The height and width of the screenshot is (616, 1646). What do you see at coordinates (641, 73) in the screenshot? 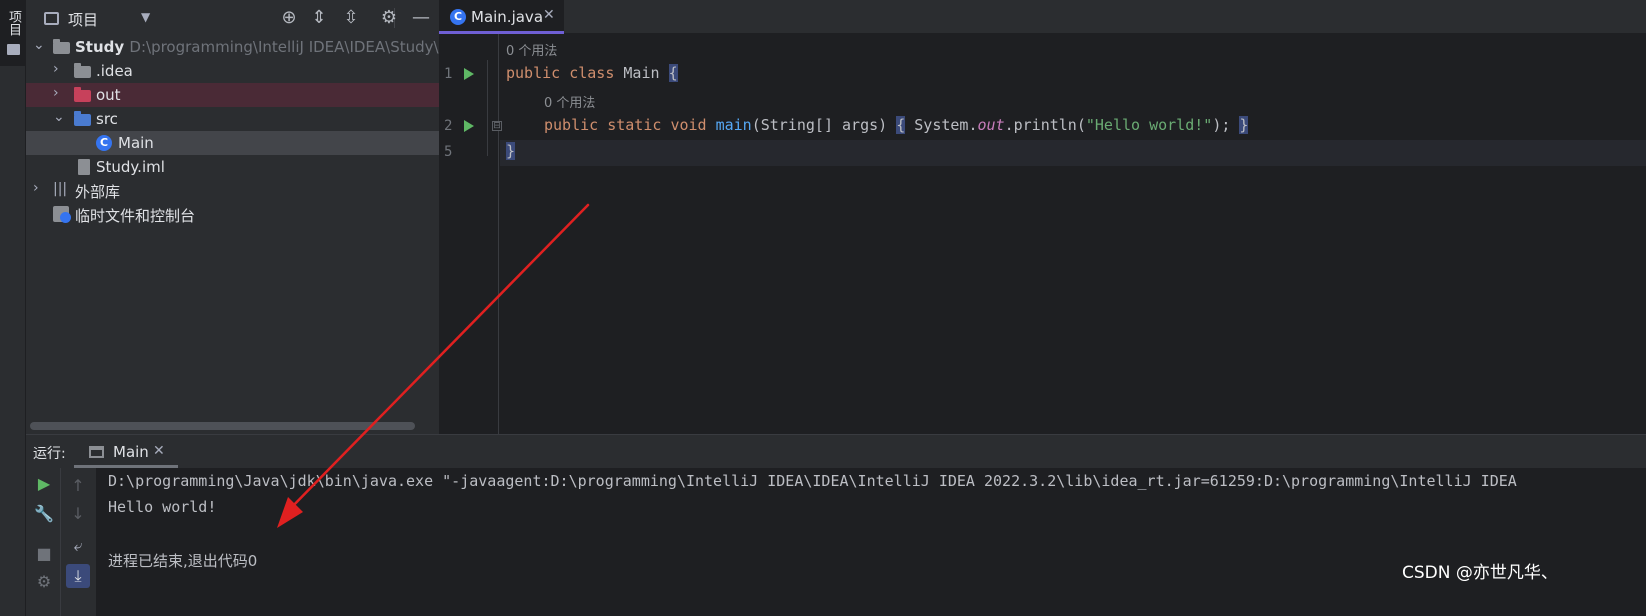
I see `code-token: Main` at bounding box center [641, 73].